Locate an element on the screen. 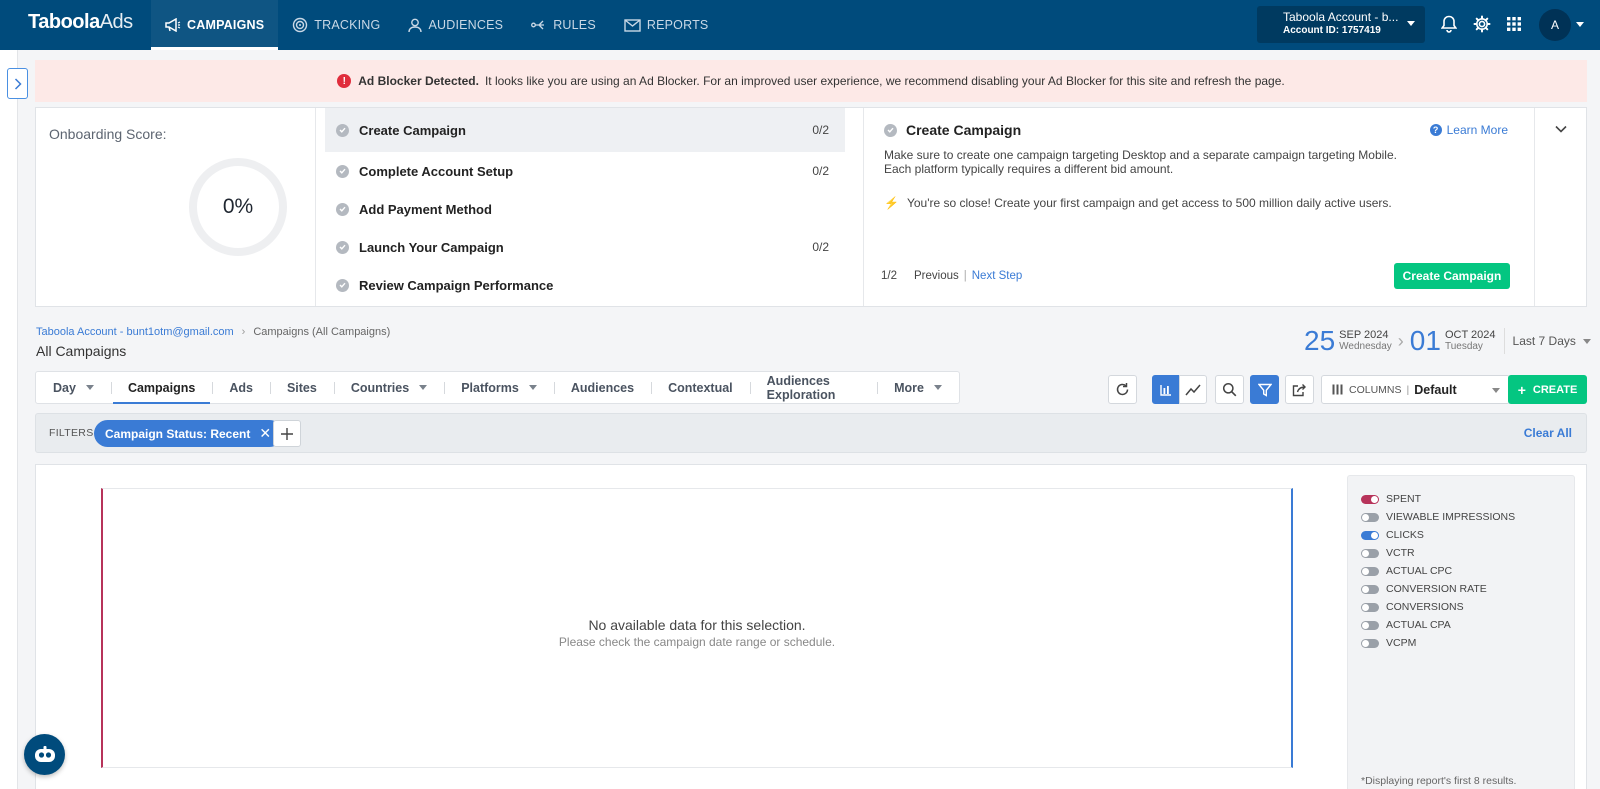  collapse-panel is located at coordinates (1560, 207).